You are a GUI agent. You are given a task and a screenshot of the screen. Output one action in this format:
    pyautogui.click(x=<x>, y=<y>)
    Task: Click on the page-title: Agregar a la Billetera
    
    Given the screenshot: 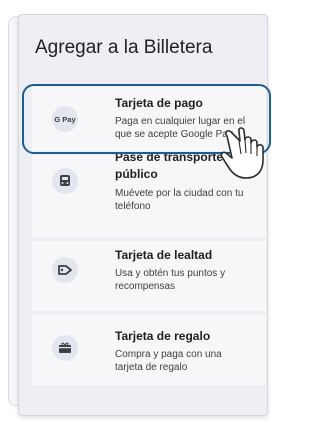 What is the action you would take?
    pyautogui.click(x=124, y=47)
    